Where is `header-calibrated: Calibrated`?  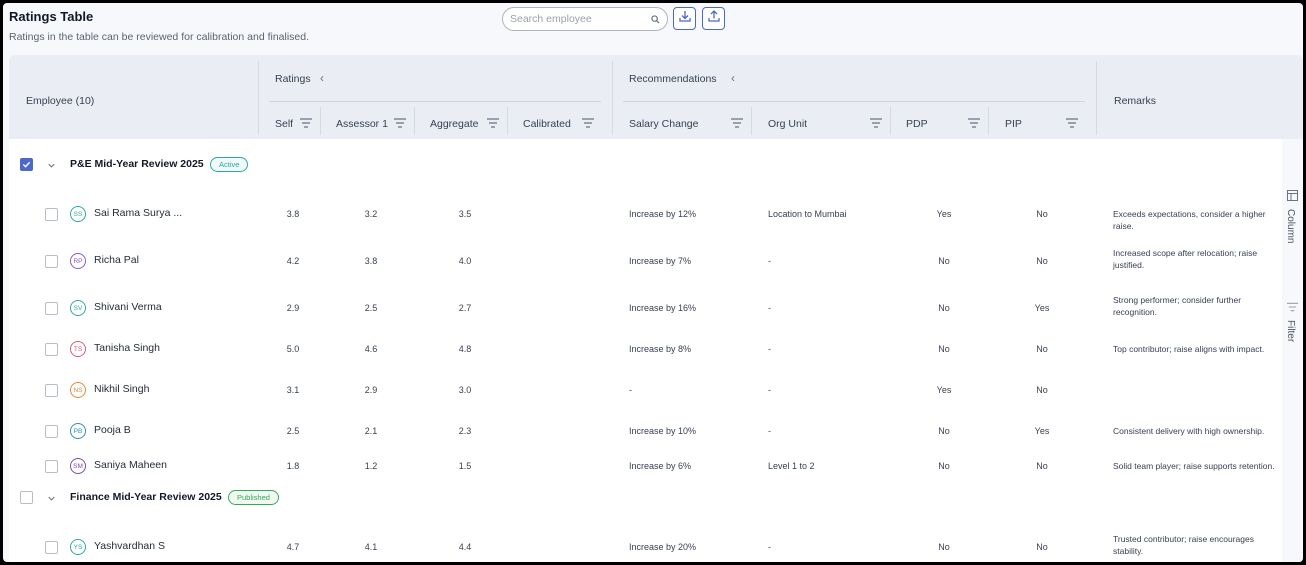 header-calibrated: Calibrated is located at coordinates (547, 124).